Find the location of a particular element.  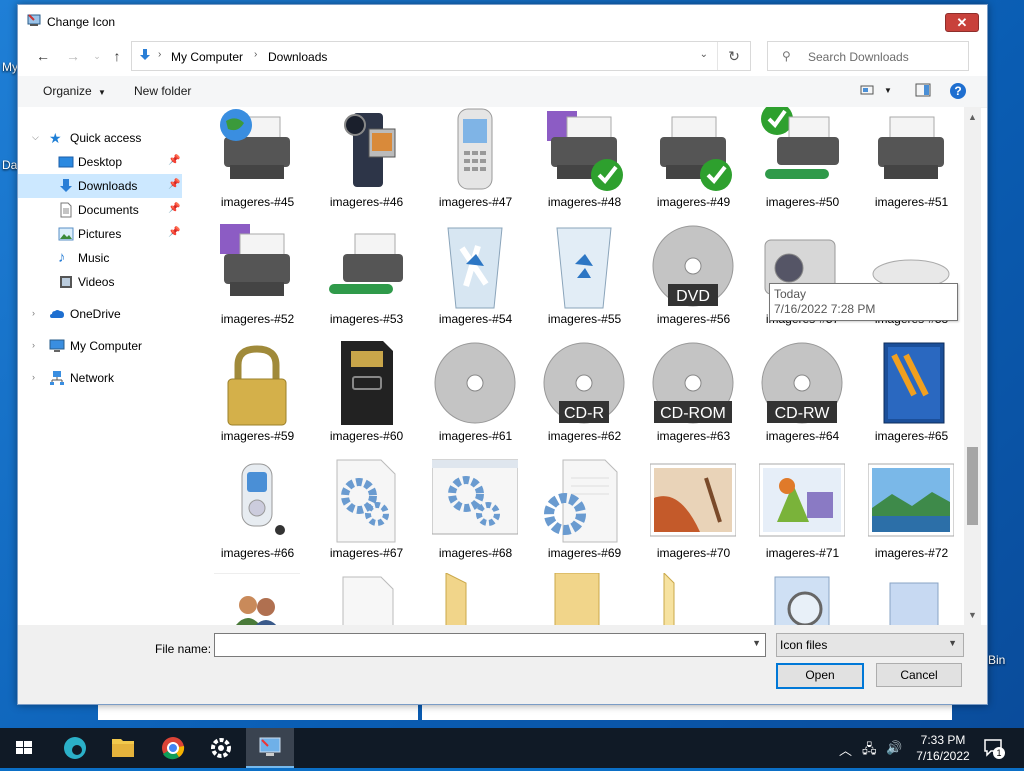

file-item: imageres-#46 is located at coordinates (366, 165).